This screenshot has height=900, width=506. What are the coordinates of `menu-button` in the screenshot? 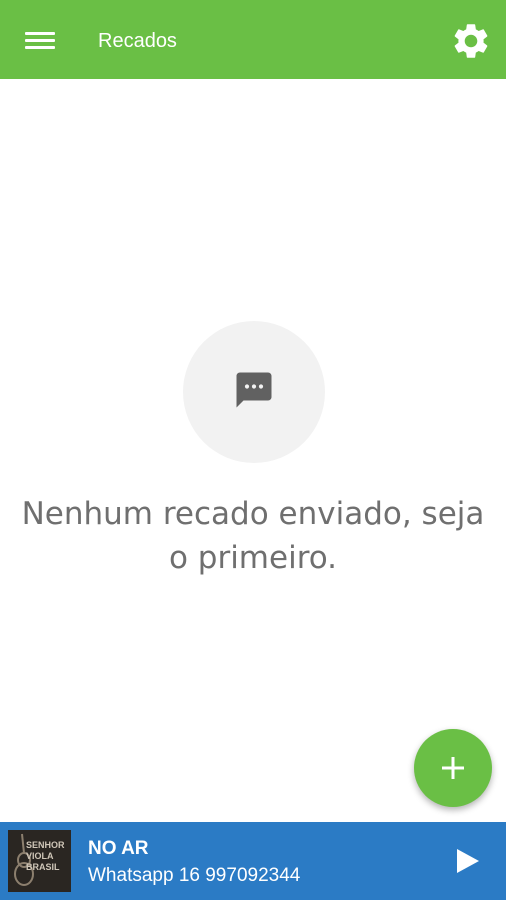 It's located at (40, 41).